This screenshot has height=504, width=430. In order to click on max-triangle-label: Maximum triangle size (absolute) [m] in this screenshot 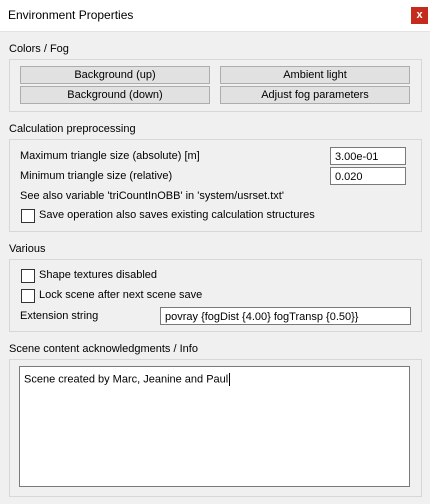, I will do `click(110, 156)`.